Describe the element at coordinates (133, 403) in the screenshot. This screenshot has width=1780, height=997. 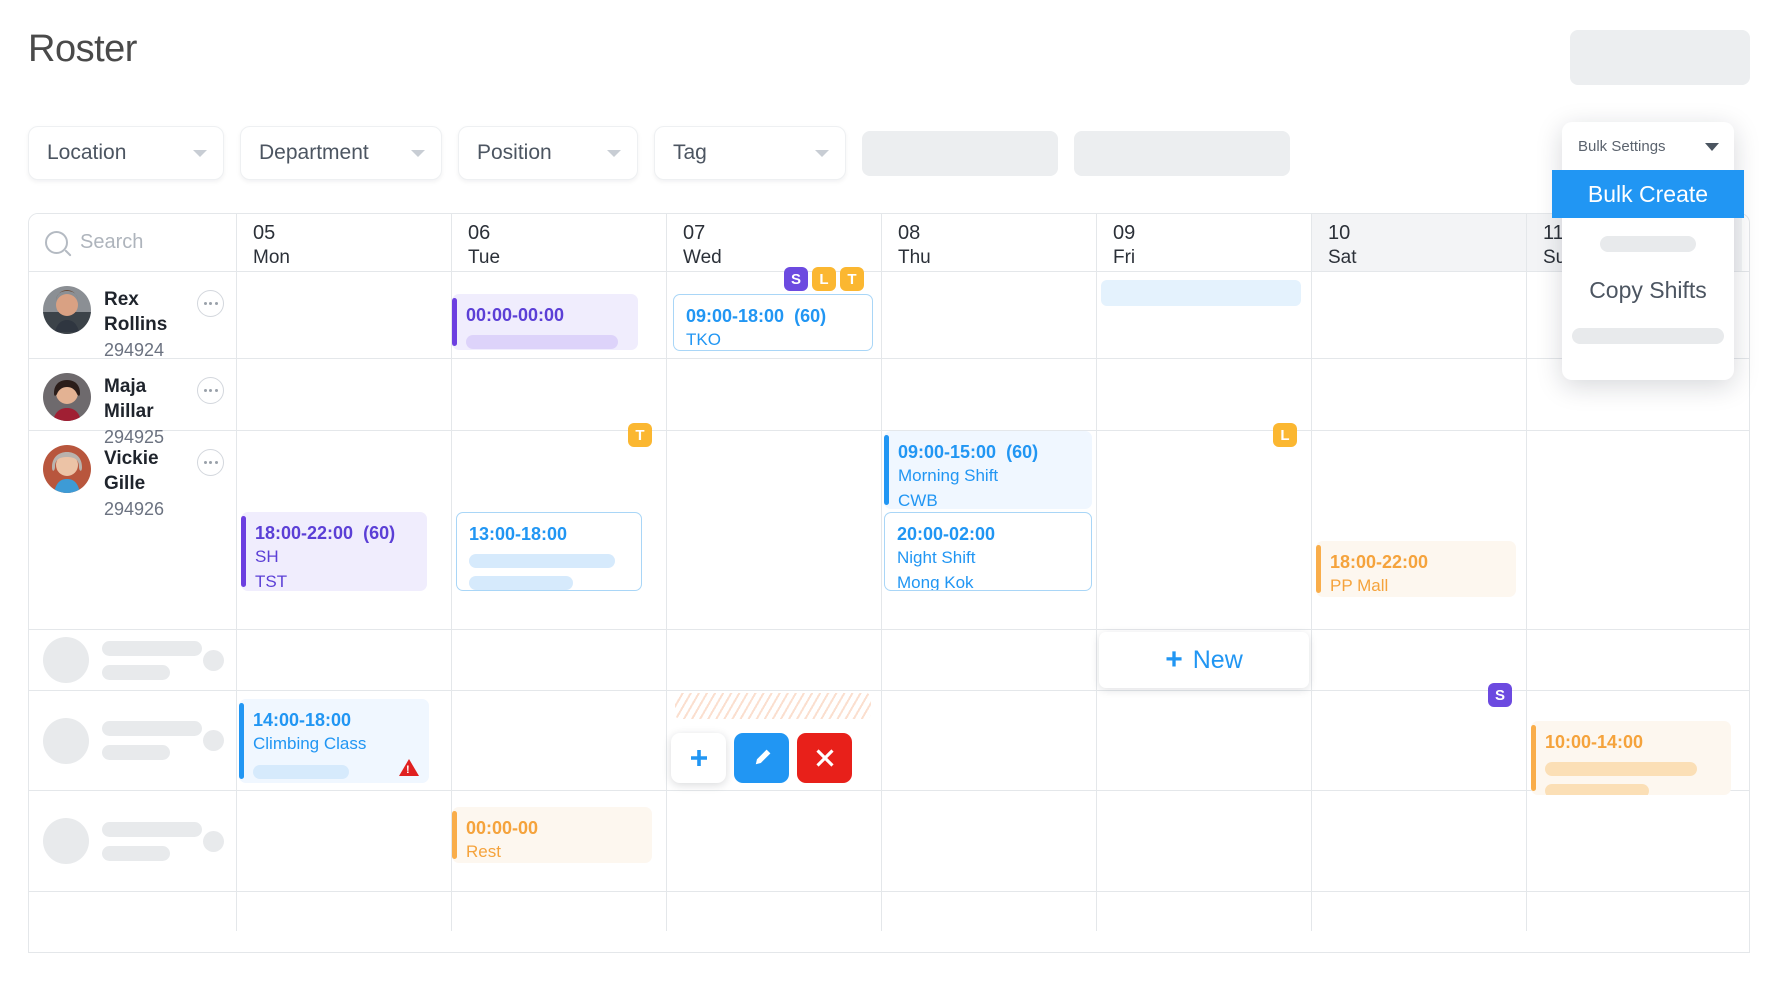
I see `employee-cell-maja-millar: Maja Millar 294925` at that location.